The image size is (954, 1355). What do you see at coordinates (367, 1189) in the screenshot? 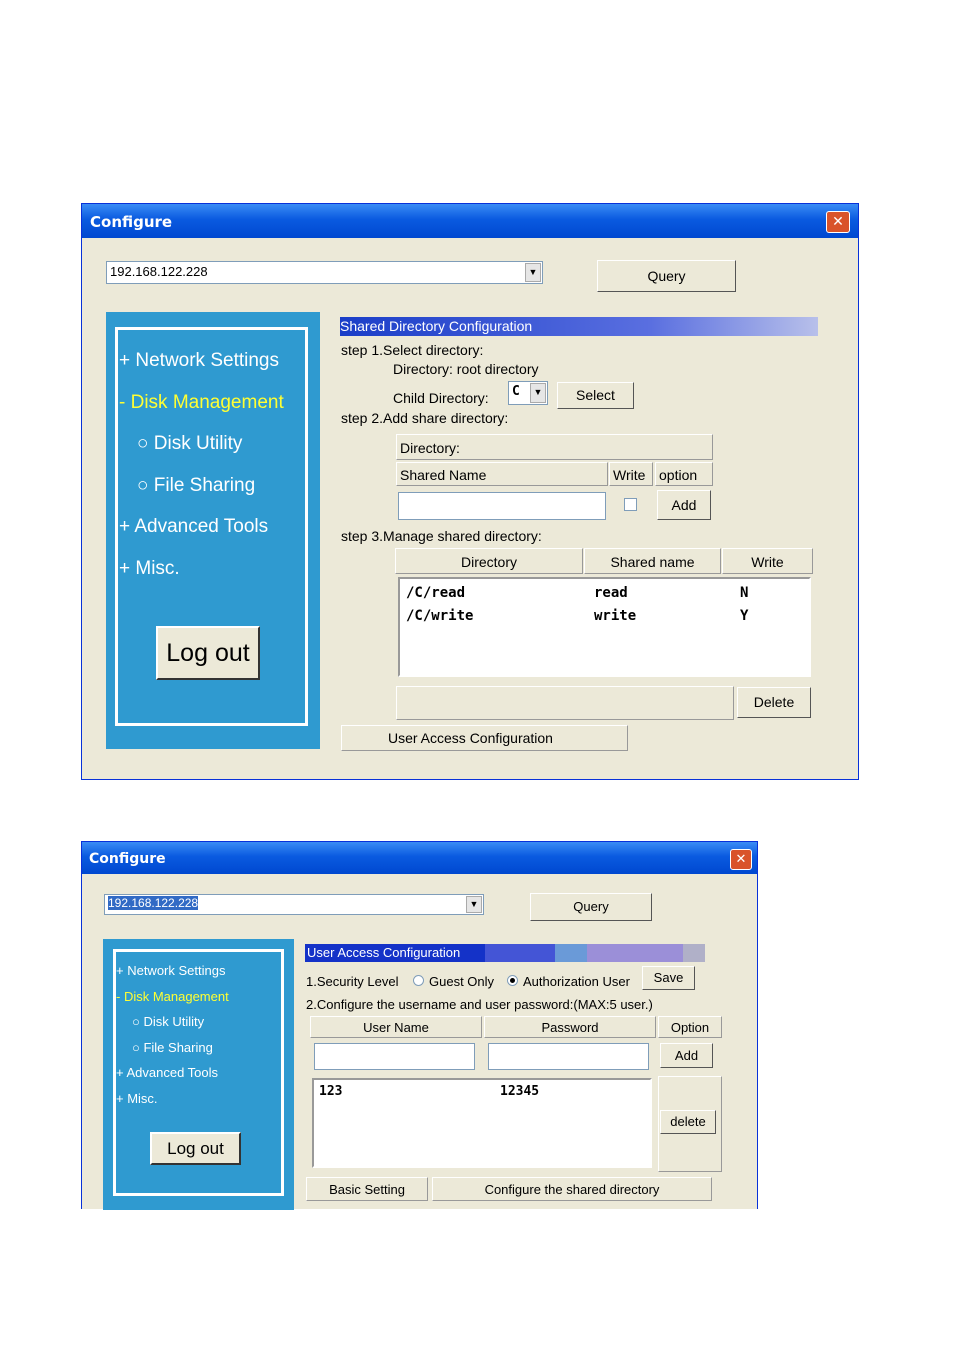
I see `tab-basic-setting: Basic Setting` at bounding box center [367, 1189].